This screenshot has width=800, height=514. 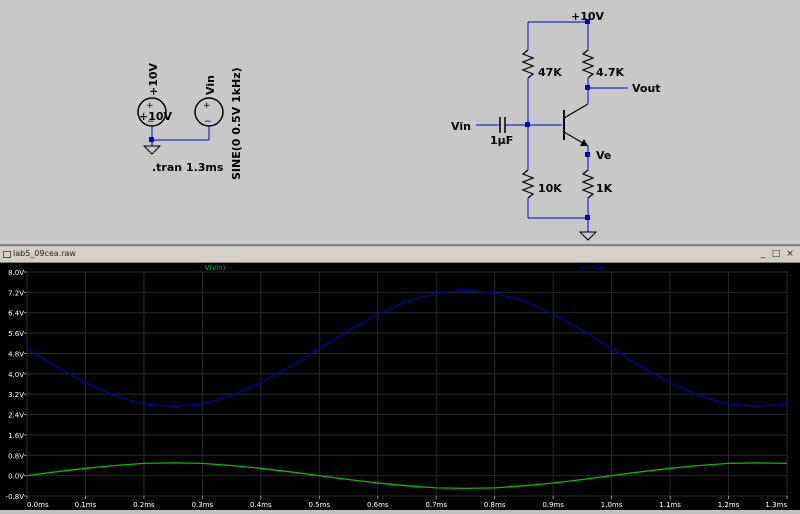 What do you see at coordinates (16, 354) in the screenshot?
I see `y-tick-label: 4.8V` at bounding box center [16, 354].